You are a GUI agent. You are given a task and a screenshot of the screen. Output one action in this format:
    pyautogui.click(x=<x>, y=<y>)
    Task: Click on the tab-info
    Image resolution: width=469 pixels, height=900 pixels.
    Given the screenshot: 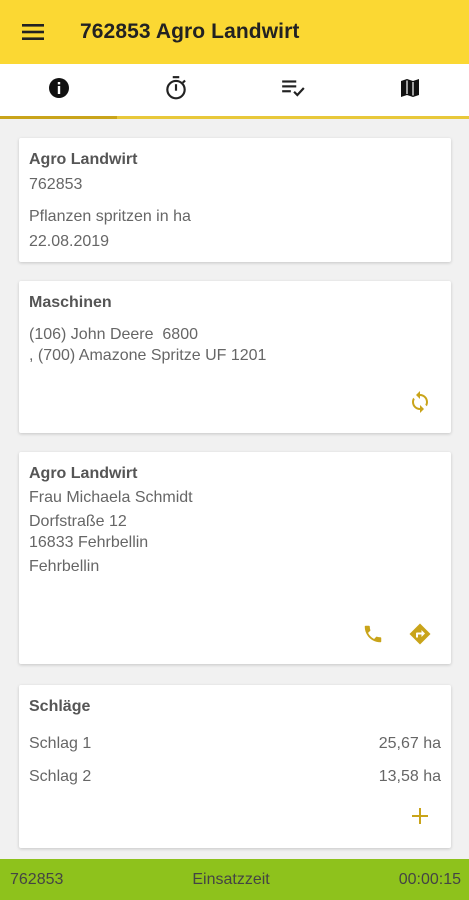 What is the action you would take?
    pyautogui.click(x=59, y=91)
    